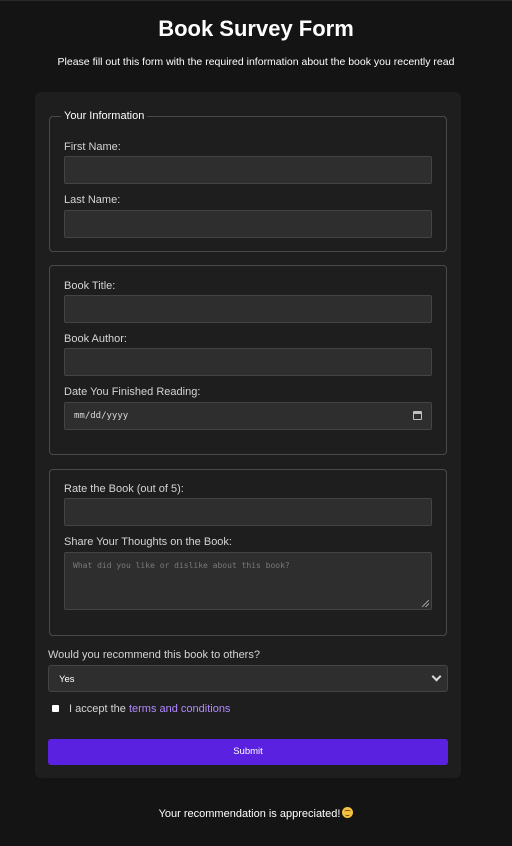 The height and width of the screenshot is (846, 512). I want to click on chevron-down-icon, so click(436, 676).